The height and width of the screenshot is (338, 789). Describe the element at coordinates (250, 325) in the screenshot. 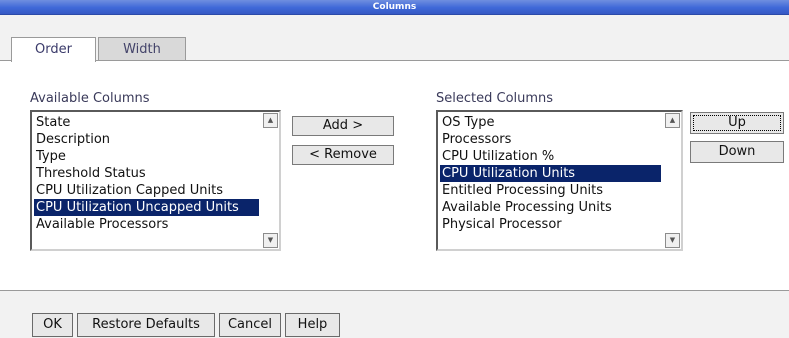

I see `cancel-button: Cancel` at that location.